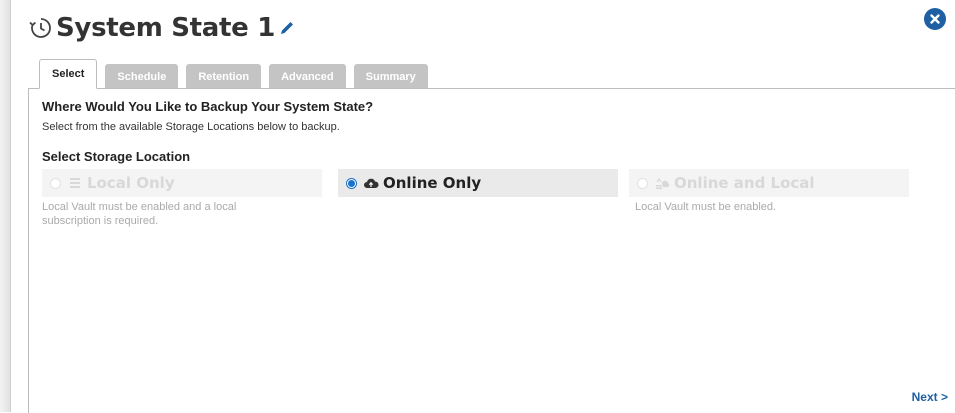  I want to click on option-local-only: Local Only, so click(182, 183).